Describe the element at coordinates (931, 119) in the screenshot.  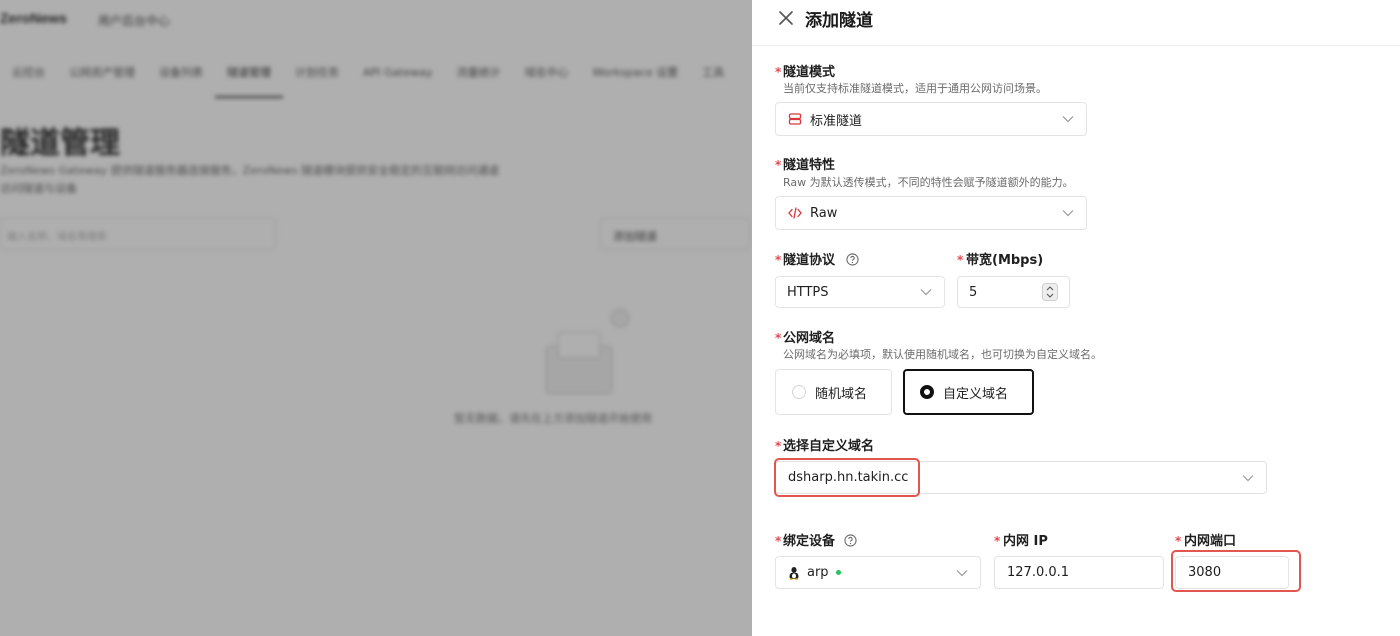
I see `tunnel-mode-select: 标准隧道` at that location.